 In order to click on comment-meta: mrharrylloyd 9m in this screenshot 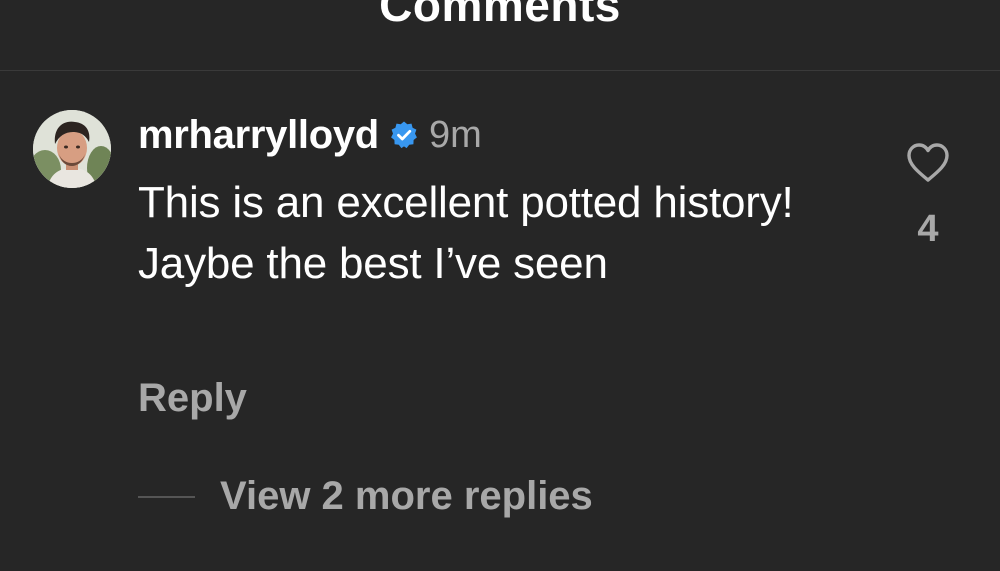, I will do `click(310, 135)`.